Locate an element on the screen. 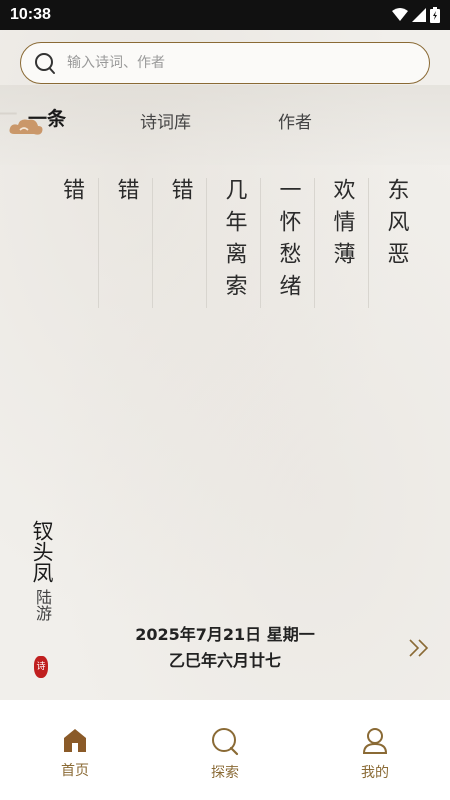 The image size is (450, 800). nav-profile: 我的 is located at coordinates (375, 754).